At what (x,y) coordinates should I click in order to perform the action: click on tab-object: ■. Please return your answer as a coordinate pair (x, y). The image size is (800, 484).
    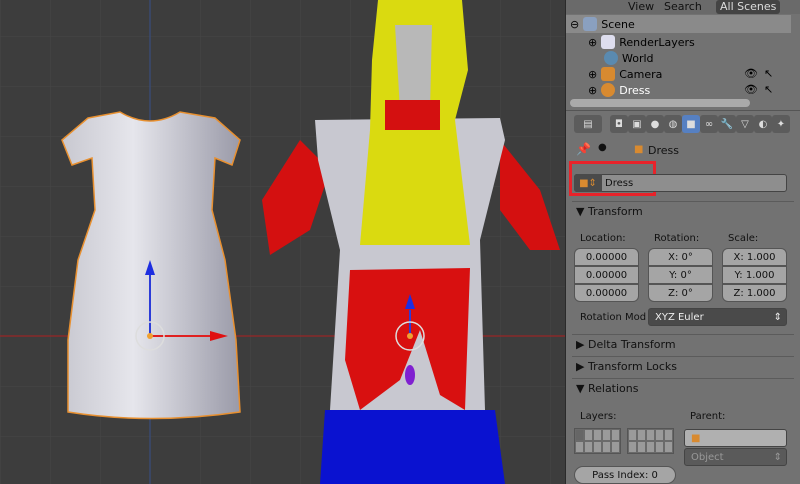
    Looking at the image, I should click on (691, 124).